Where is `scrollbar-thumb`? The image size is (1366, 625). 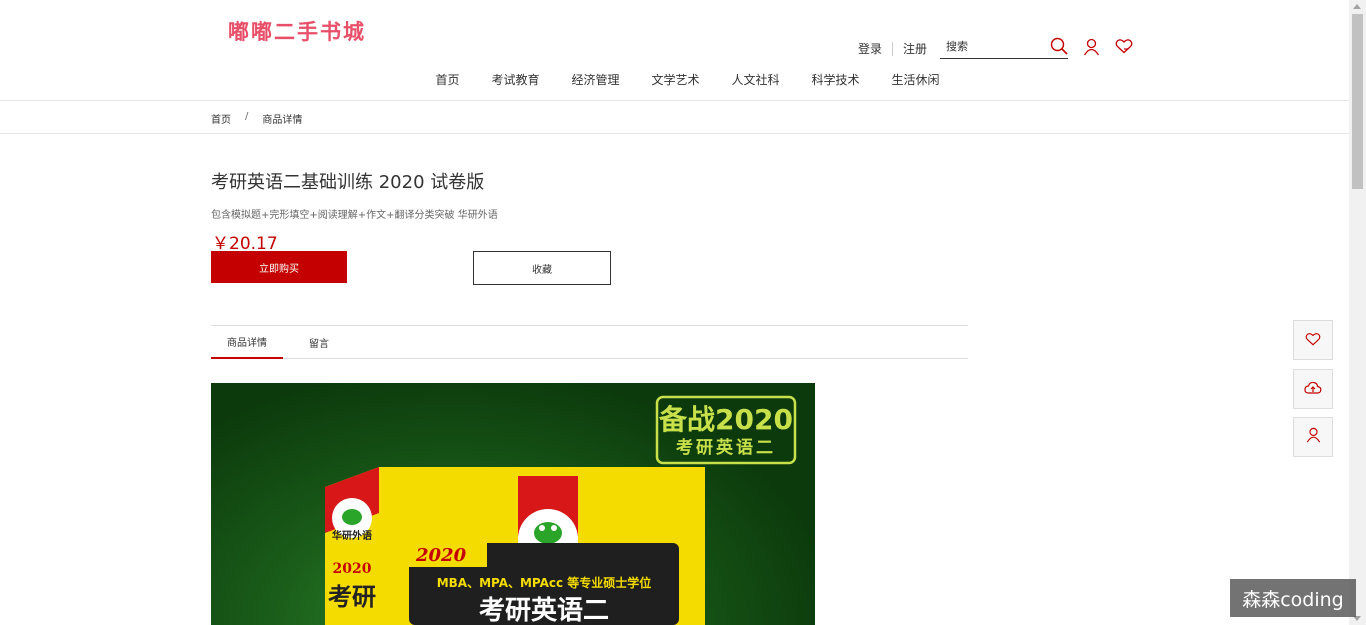
scrollbar-thumb is located at coordinates (1357, 101).